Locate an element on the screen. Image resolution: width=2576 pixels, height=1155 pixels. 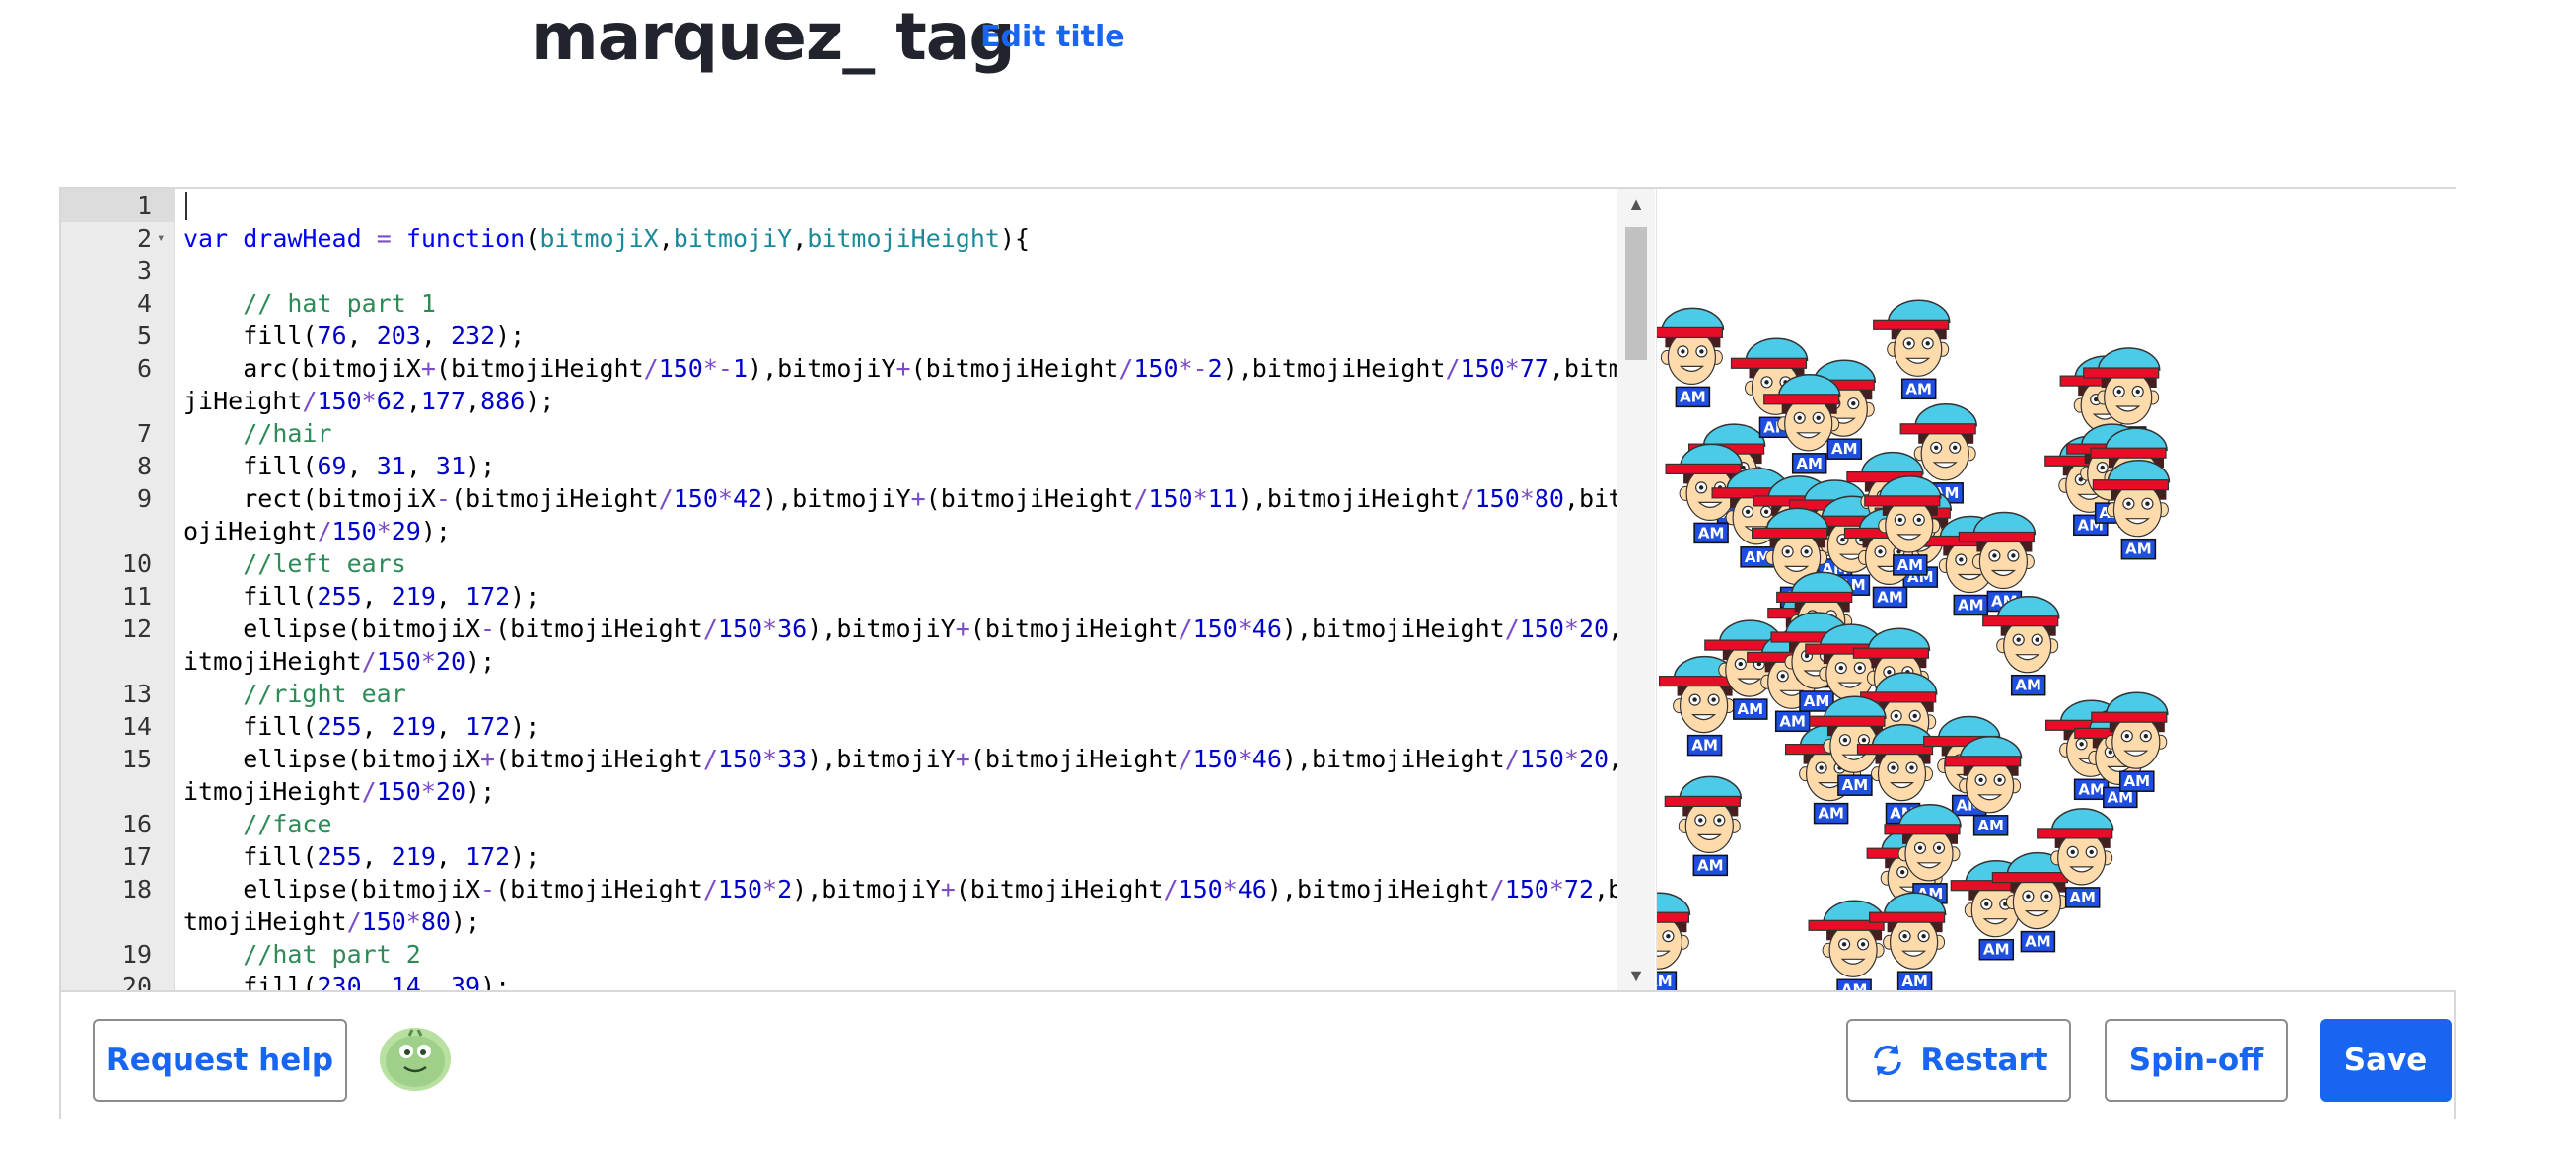
code-line: 14 fill(255, 219, 172); is located at coordinates (859, 726).